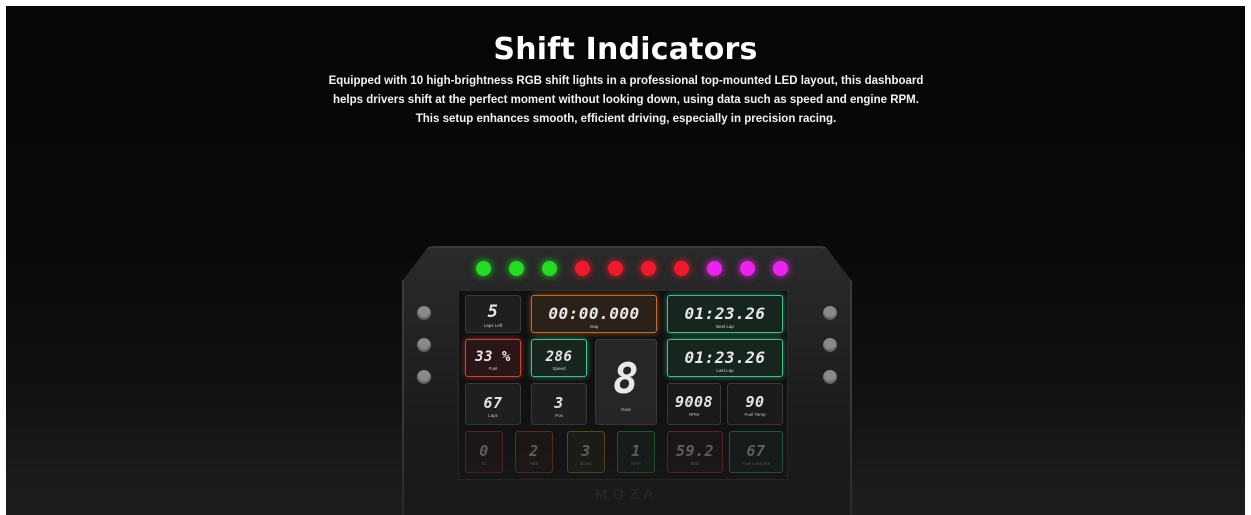  What do you see at coordinates (493, 404) in the screenshot?
I see `laps-tile: 67 Laps` at bounding box center [493, 404].